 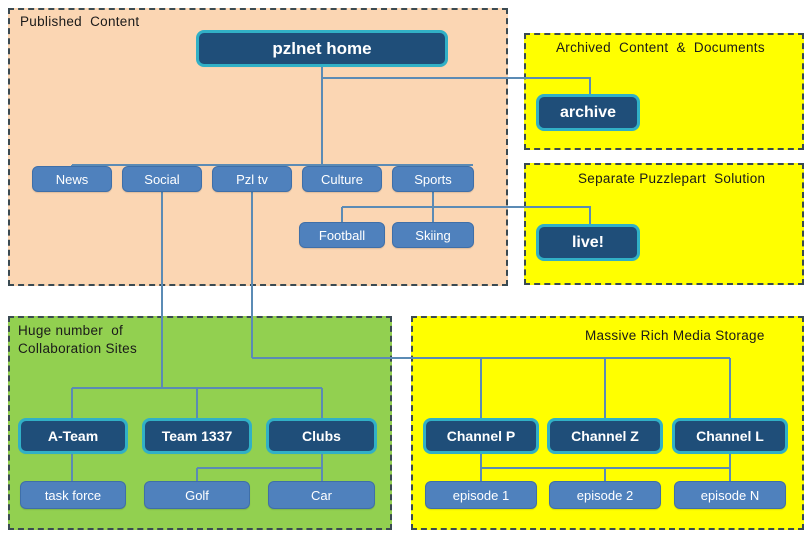 I want to click on node-task-force: task force, so click(x=73, y=495).